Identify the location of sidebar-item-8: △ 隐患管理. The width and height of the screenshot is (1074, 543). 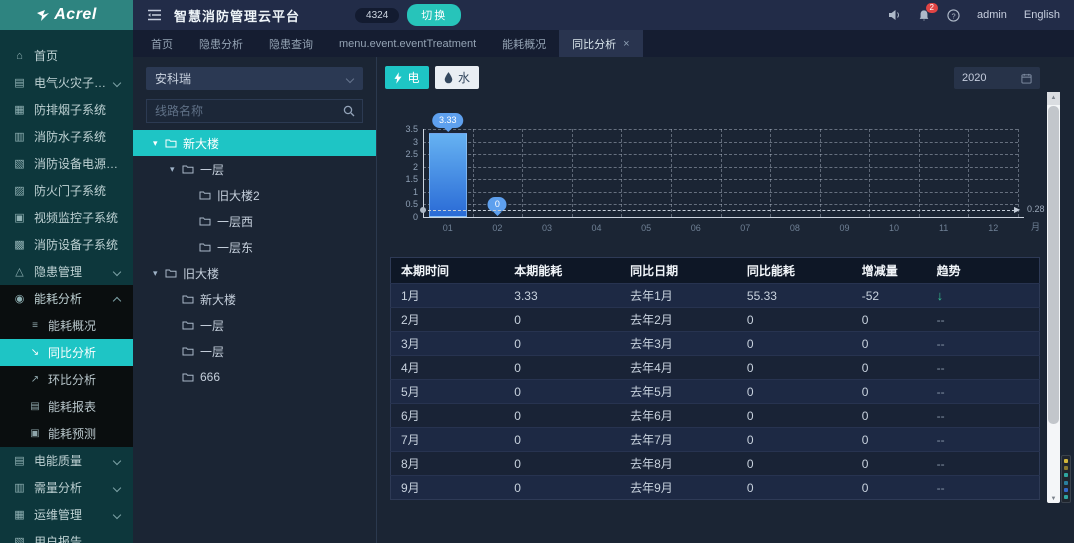
(66, 271).